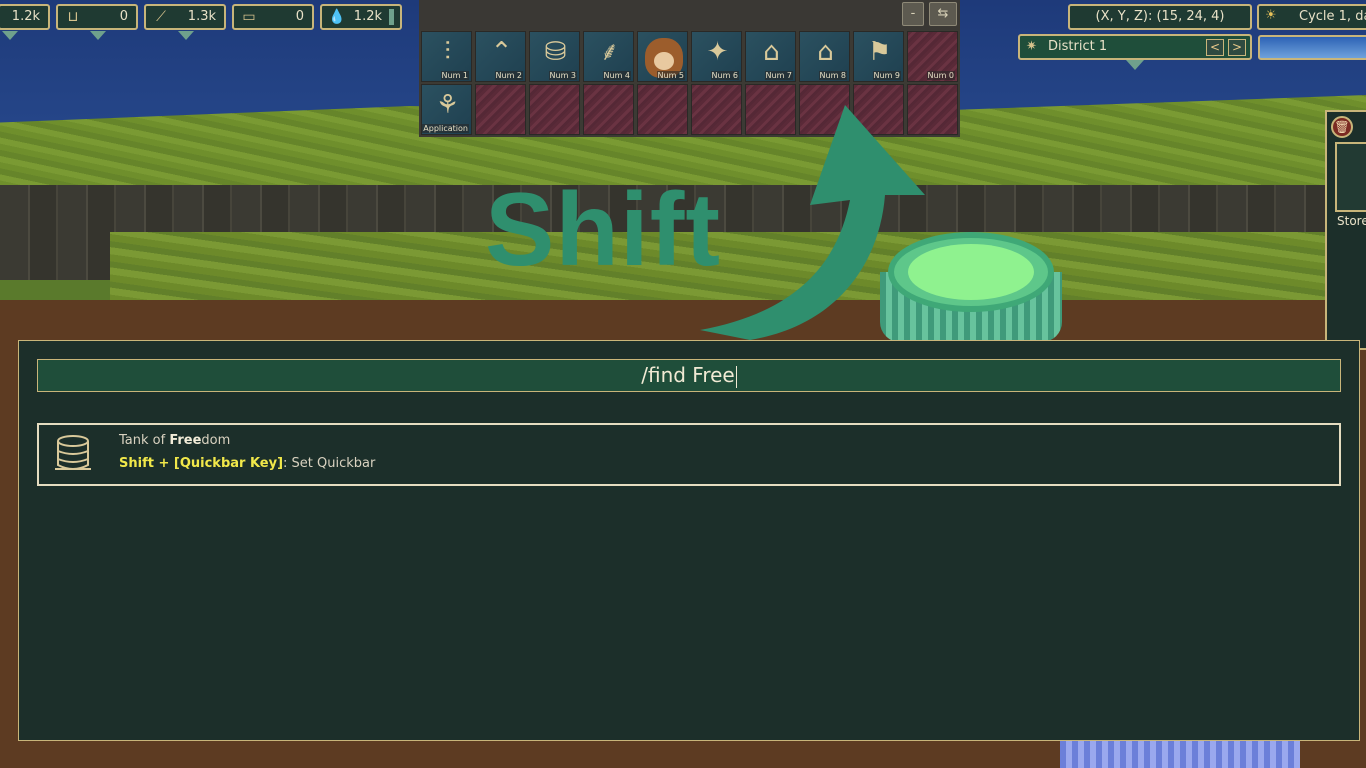 This screenshot has height=768, width=1366. What do you see at coordinates (778, 75) in the screenshot?
I see `quickbar-key-label: Num 7` at bounding box center [778, 75].